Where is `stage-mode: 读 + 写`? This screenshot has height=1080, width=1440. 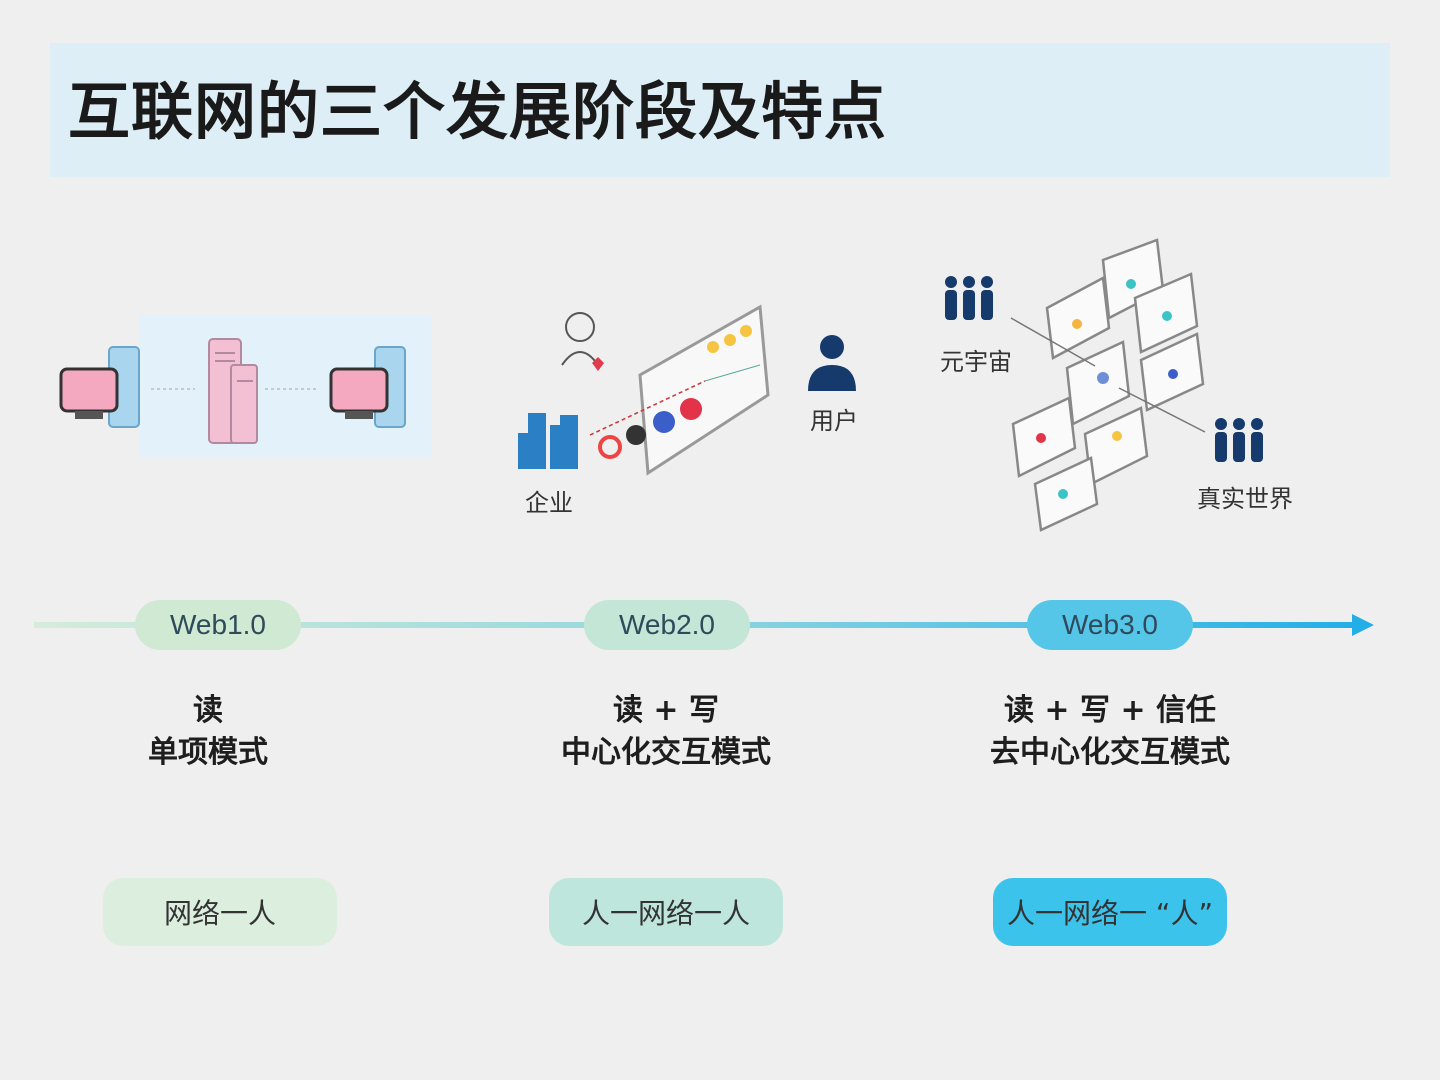 stage-mode: 读 + 写 is located at coordinates (666, 710).